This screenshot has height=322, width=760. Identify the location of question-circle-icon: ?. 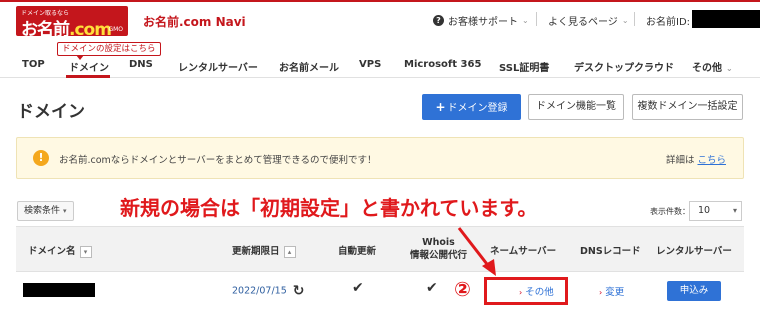
(438, 20).